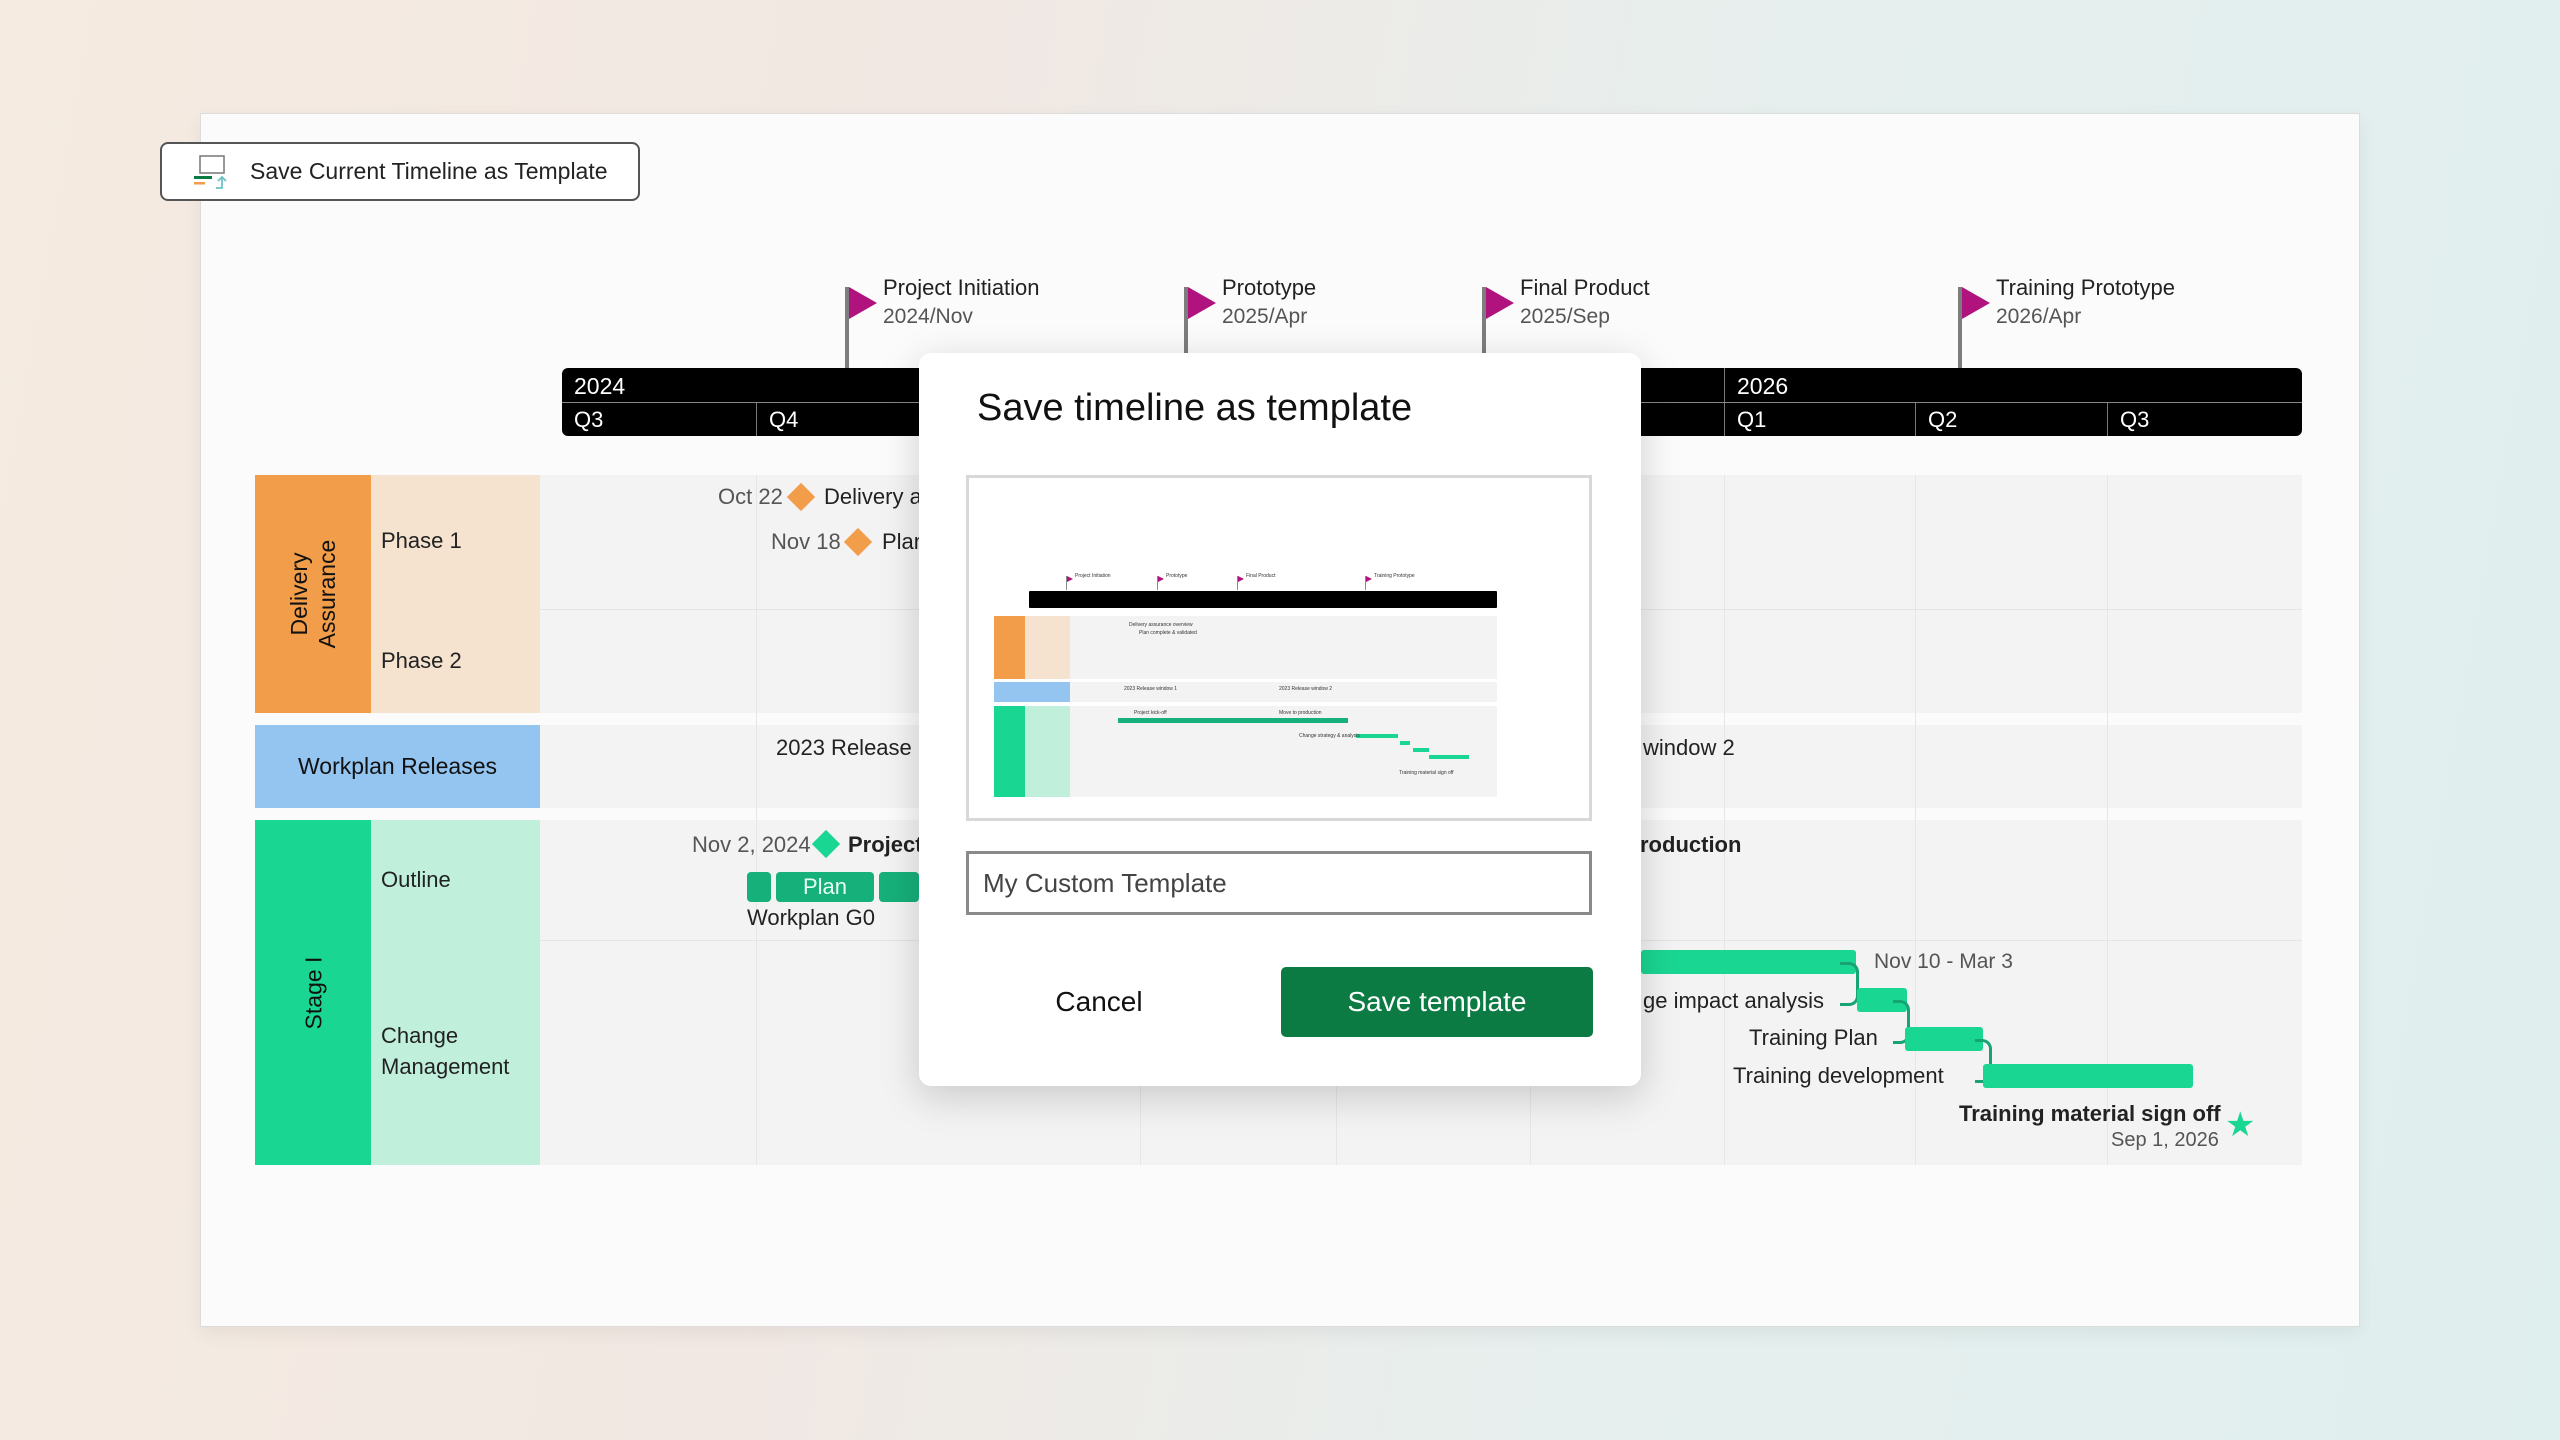 This screenshot has height=1440, width=2560. Describe the element at coordinates (806, 541) in the screenshot. I see `task-date: Nov 18` at that location.